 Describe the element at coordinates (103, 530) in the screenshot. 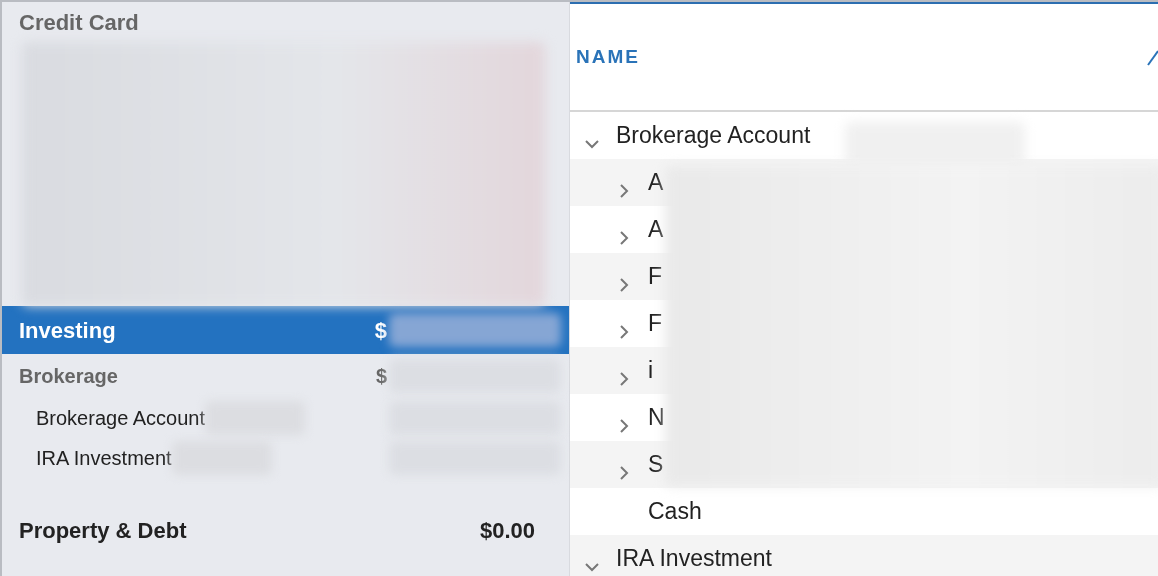

I see `item-label: Property & Debt` at that location.